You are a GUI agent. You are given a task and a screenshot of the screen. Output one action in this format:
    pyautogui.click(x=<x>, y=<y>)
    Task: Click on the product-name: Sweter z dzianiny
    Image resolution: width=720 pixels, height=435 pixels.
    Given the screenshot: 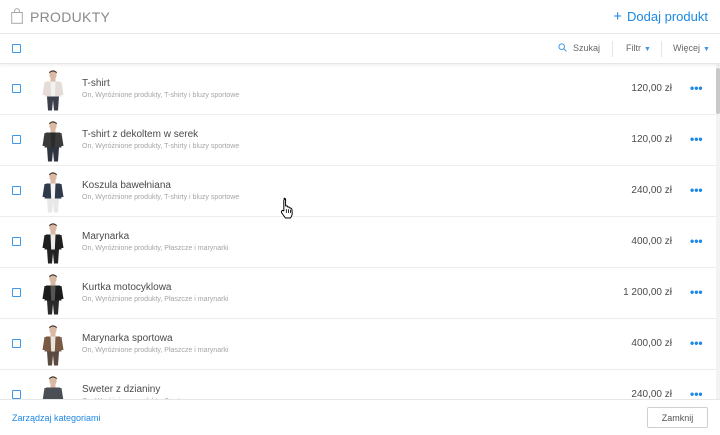 What is the action you would take?
    pyautogui.click(x=121, y=389)
    